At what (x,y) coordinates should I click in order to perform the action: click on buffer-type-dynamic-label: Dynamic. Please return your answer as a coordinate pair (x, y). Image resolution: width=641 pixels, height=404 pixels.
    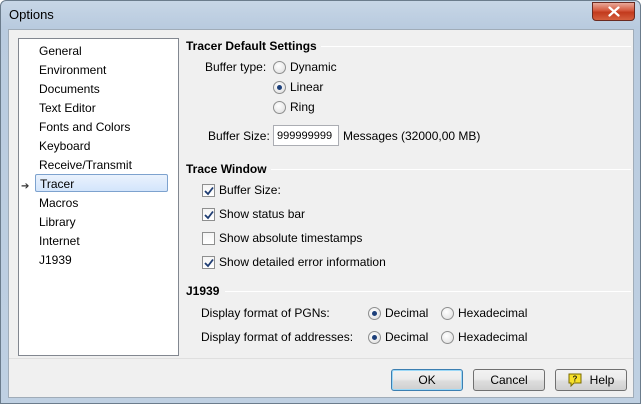
    Looking at the image, I should click on (313, 67).